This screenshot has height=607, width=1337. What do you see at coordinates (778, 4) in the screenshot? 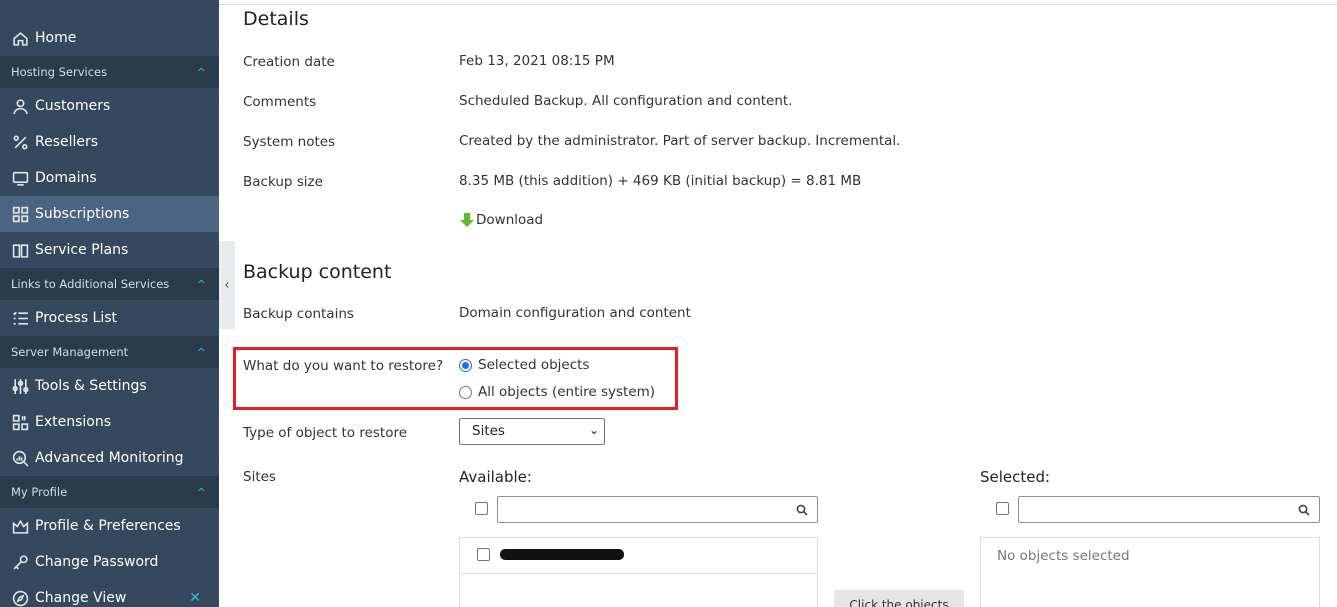
I see `top-divider` at bounding box center [778, 4].